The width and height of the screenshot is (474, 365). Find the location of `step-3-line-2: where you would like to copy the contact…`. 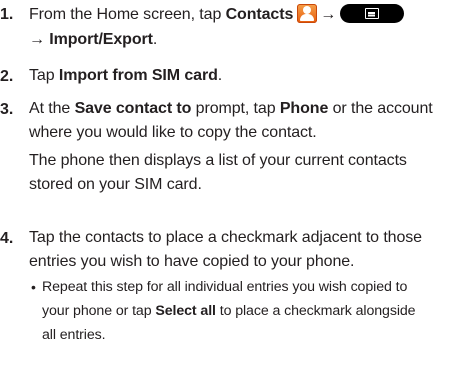

step-3-line-2: where you would like to copy the contact… is located at coordinates (173, 132).